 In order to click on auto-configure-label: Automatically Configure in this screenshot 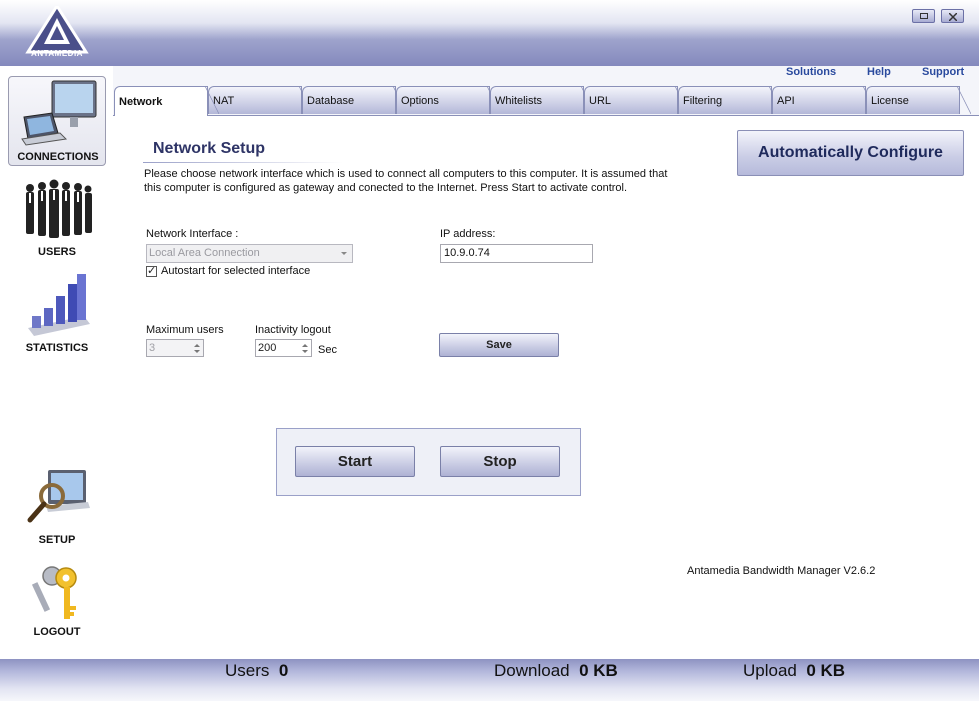, I will do `click(850, 152)`.